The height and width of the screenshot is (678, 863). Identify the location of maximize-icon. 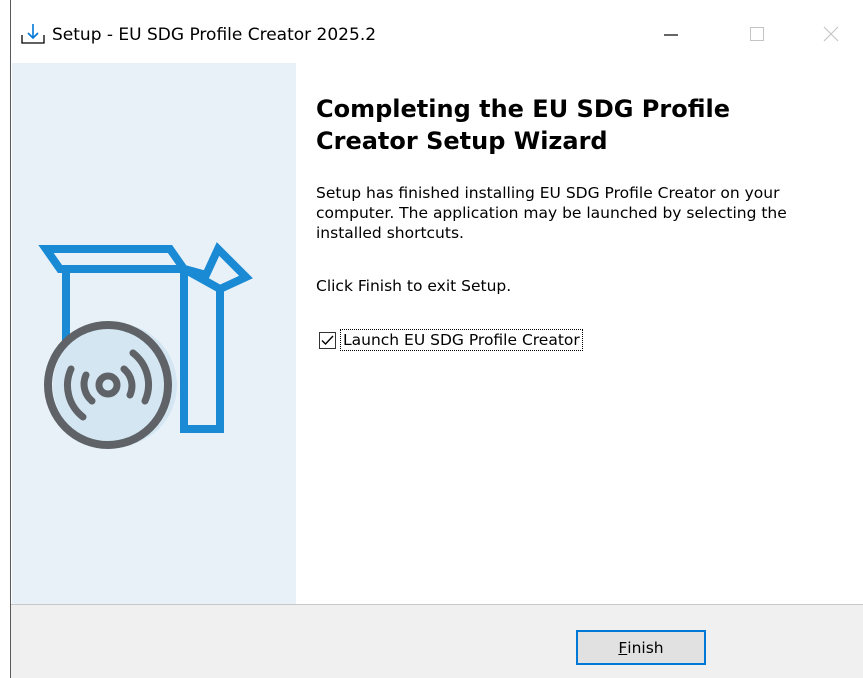
(757, 34).